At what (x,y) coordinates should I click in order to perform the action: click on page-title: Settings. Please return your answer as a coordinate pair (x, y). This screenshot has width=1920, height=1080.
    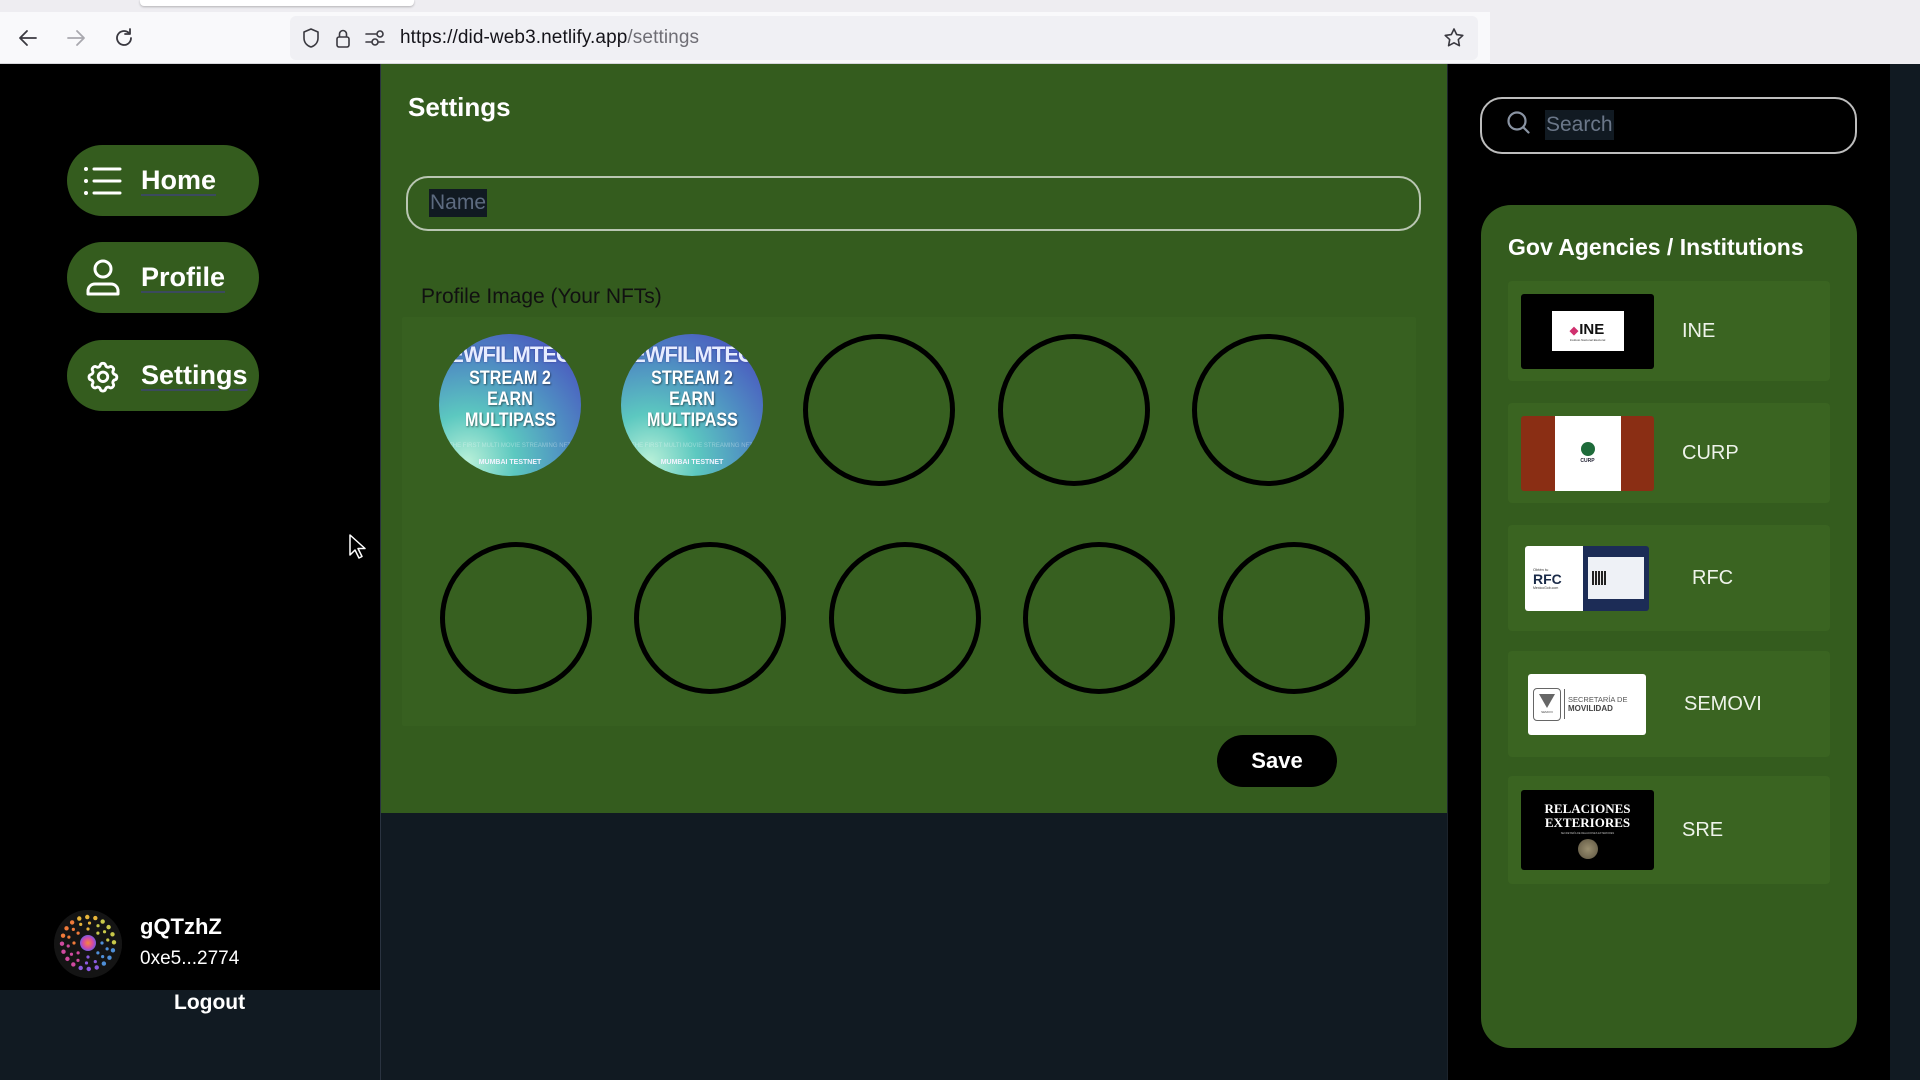
    Looking at the image, I should click on (459, 107).